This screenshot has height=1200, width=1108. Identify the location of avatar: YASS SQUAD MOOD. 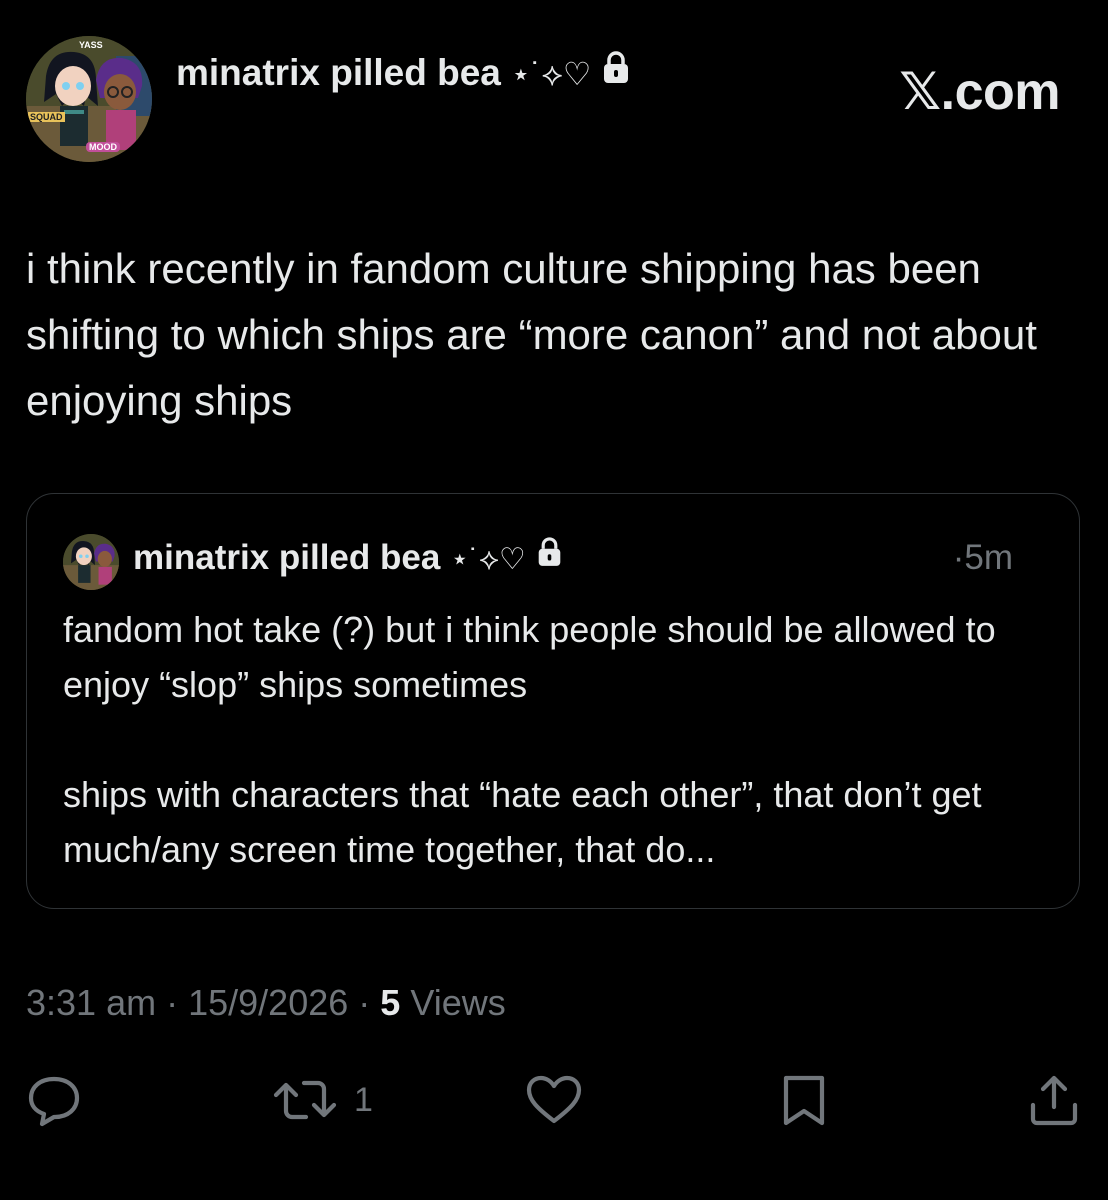
(89, 99).